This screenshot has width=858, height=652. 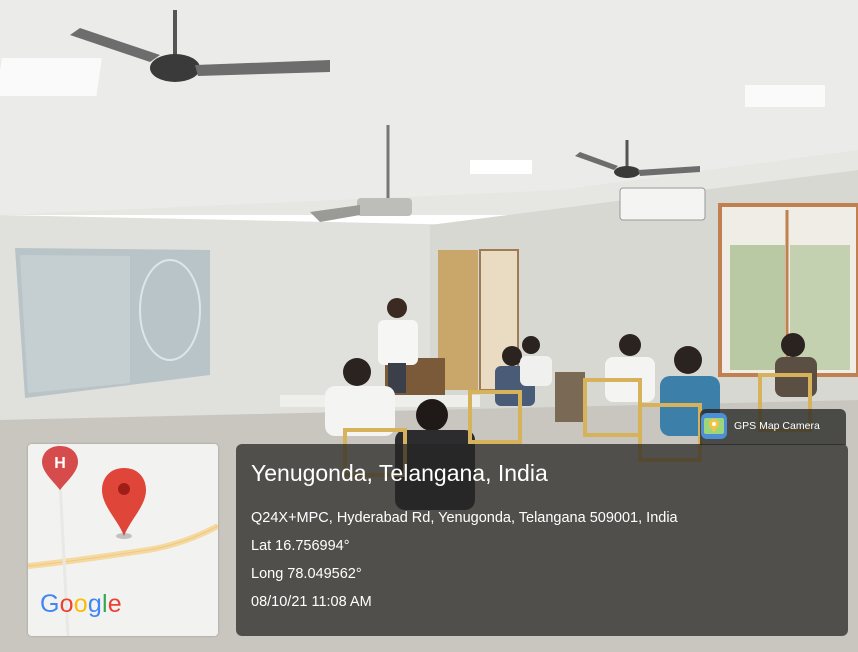 What do you see at coordinates (50, 604) in the screenshot?
I see `google-logo-letter: G` at bounding box center [50, 604].